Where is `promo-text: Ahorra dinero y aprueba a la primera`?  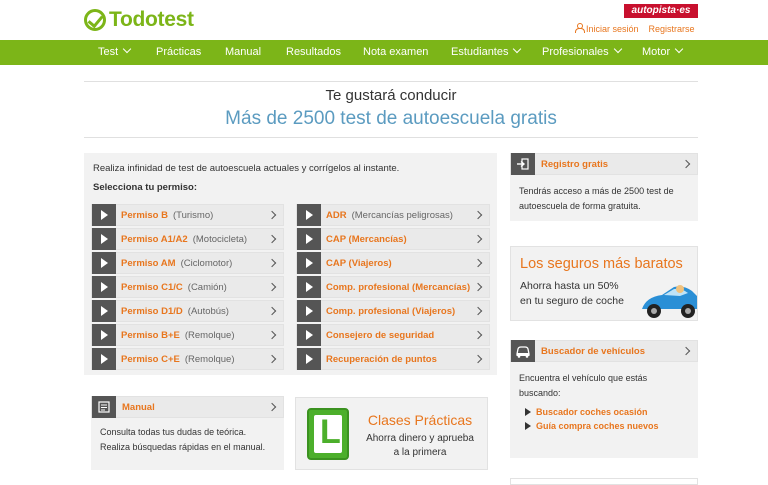
promo-text: Ahorra dinero y aprueba a la primera is located at coordinates (420, 446).